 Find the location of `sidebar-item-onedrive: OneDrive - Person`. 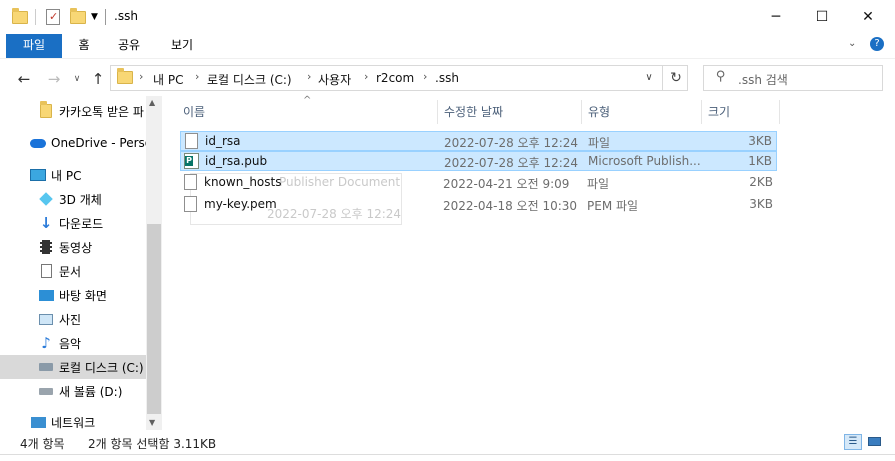

sidebar-item-onedrive: OneDrive - Person is located at coordinates (73, 143).